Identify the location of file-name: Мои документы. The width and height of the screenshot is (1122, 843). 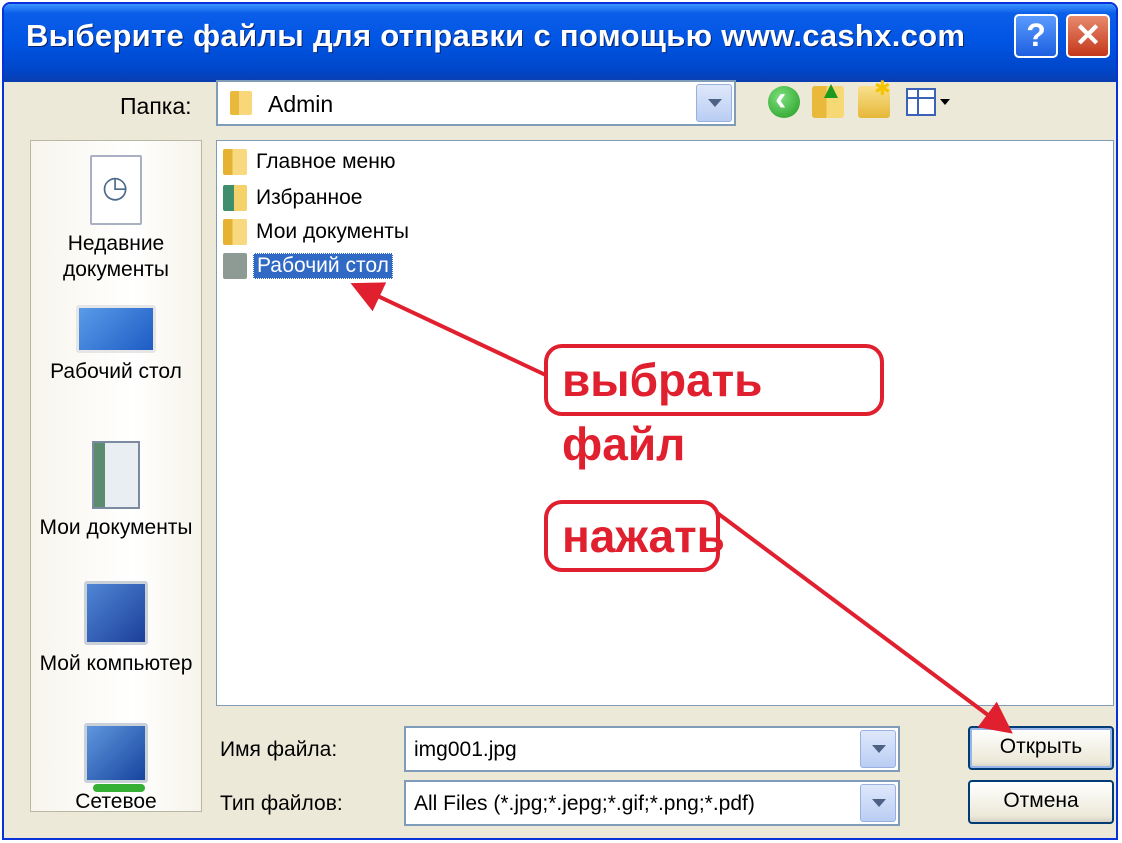
(333, 231).